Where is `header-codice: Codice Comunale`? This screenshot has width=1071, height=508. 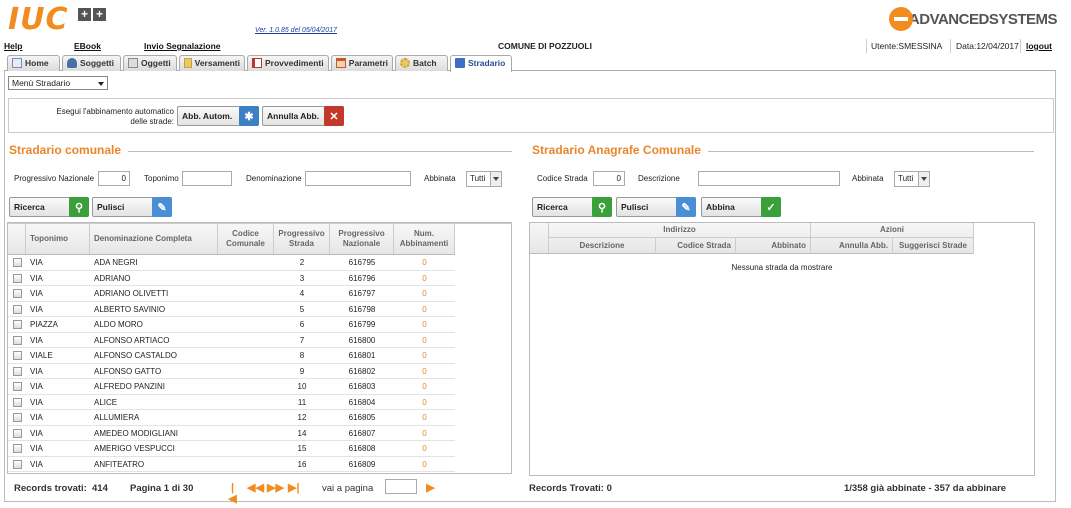 header-codice: Codice Comunale is located at coordinates (246, 239).